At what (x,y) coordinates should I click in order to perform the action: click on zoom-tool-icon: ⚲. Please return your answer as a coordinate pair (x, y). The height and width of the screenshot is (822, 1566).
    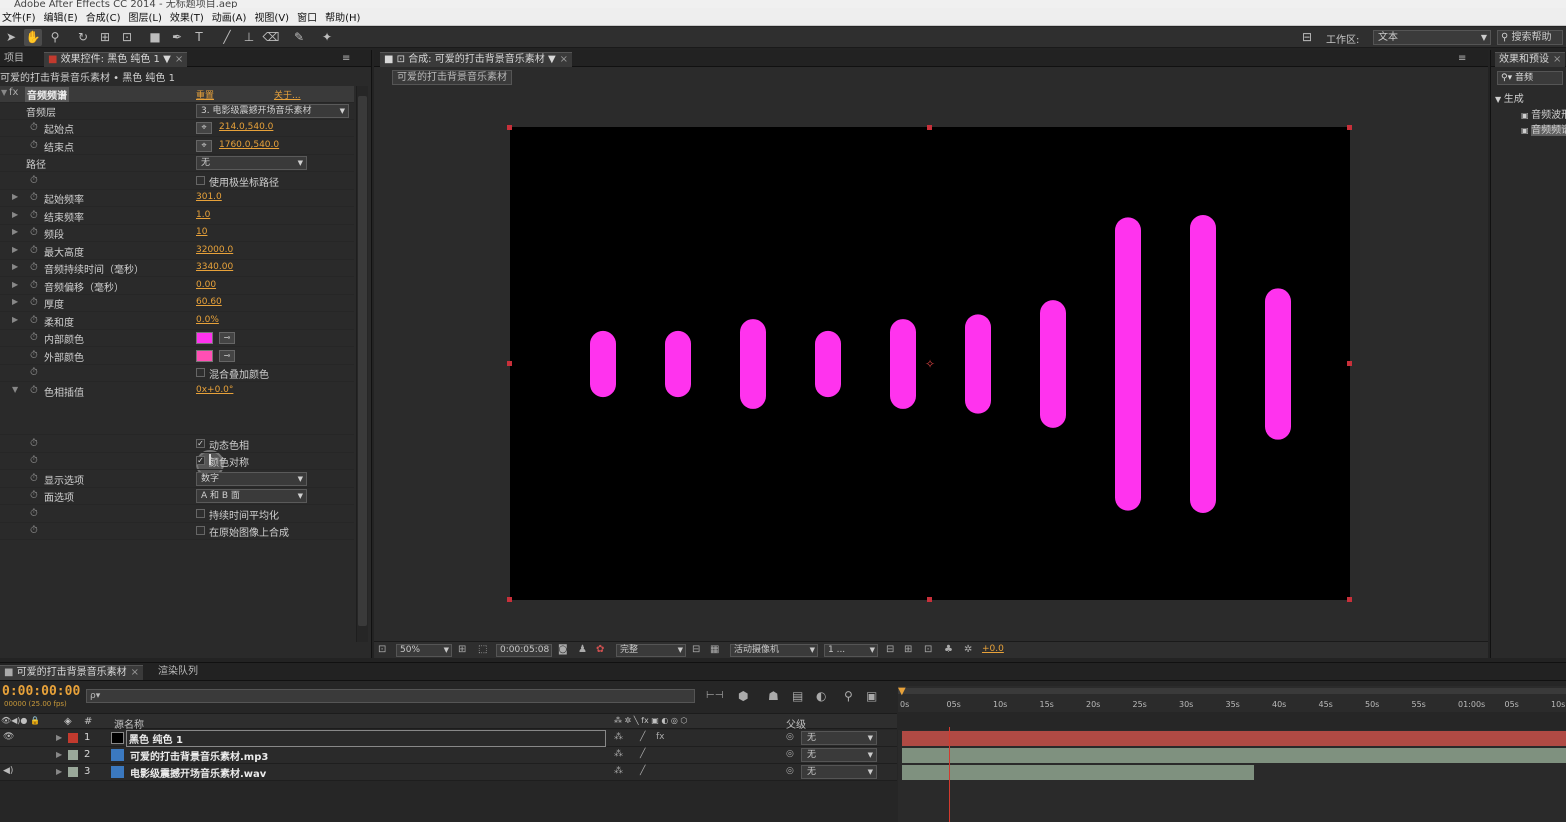
    Looking at the image, I should click on (55, 37).